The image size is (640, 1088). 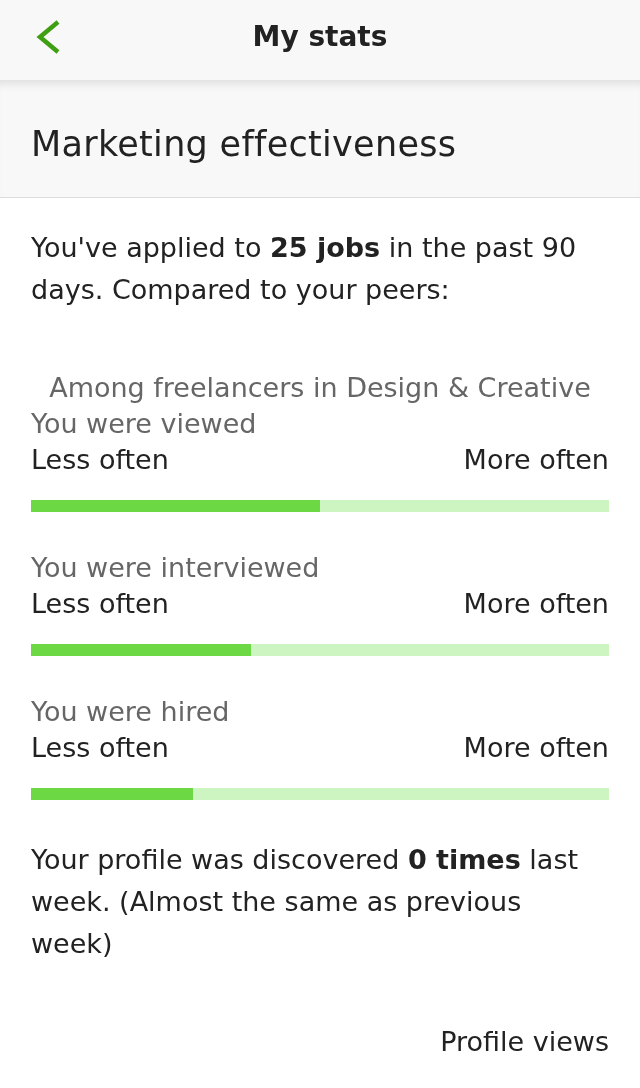 I want to click on next-section-title: Profile views, so click(x=524, y=1042).